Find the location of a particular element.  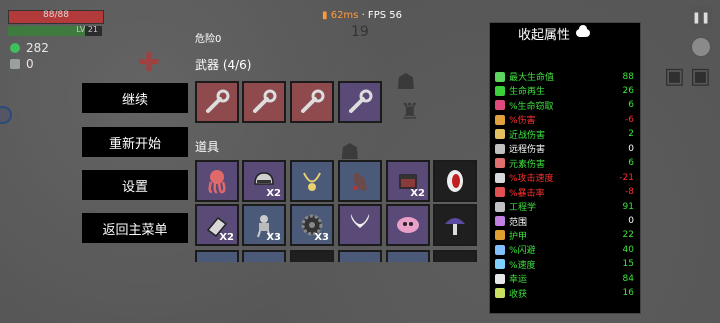

pause-icon: ❚❚ is located at coordinates (701, 17).